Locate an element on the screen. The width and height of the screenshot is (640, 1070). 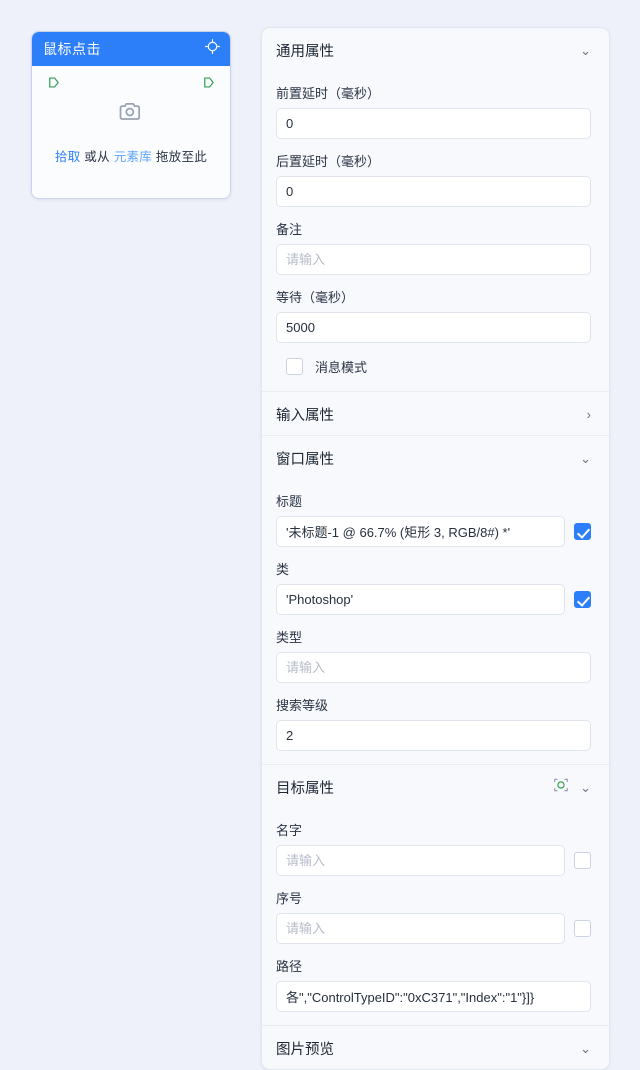
field-target-name: 名字 is located at coordinates (435, 848).